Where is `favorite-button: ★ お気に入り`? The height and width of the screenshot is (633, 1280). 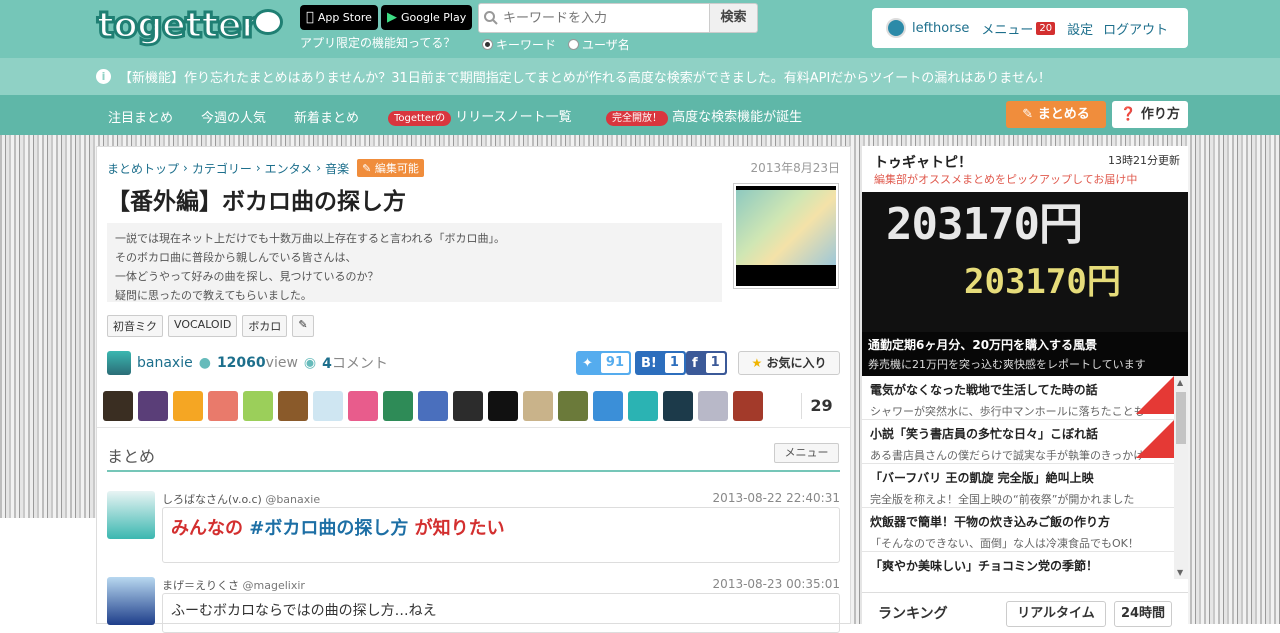 favorite-button: ★ お気に入り is located at coordinates (789, 363).